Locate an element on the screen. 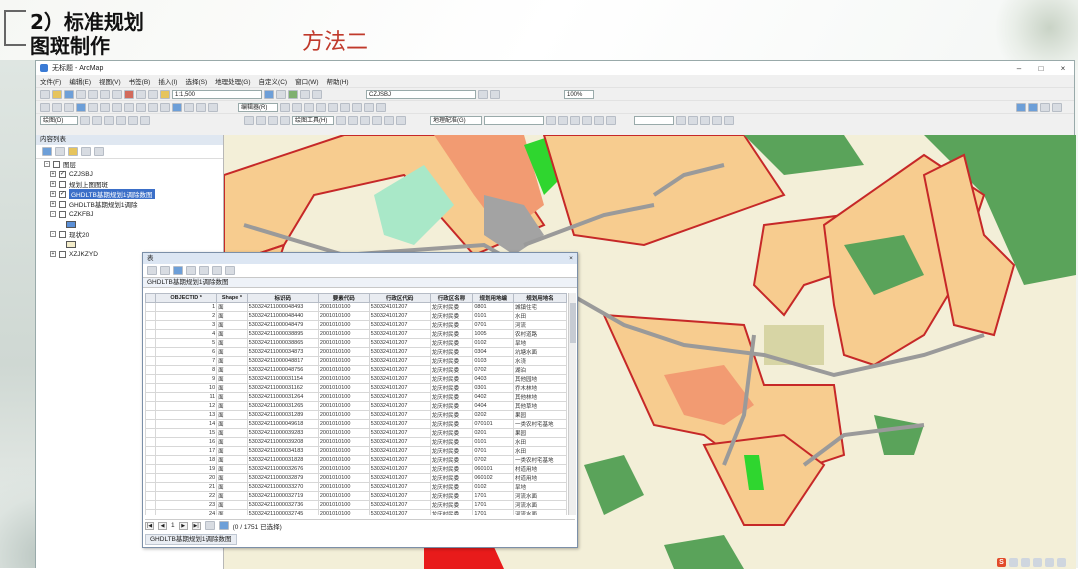 The image size is (1078, 569). table-cell: 530324211000034183 is located at coordinates (282, 451).